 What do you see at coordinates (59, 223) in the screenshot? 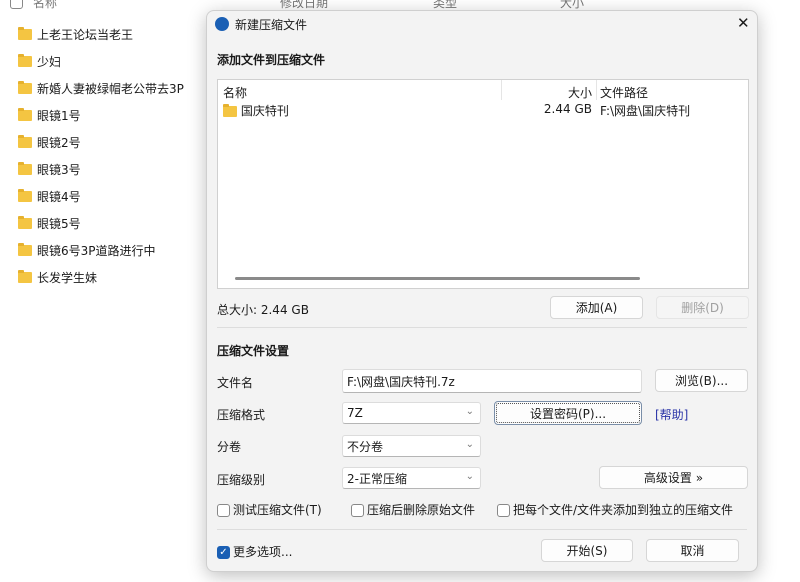
I see `folder-name: 眼镜5号` at bounding box center [59, 223].